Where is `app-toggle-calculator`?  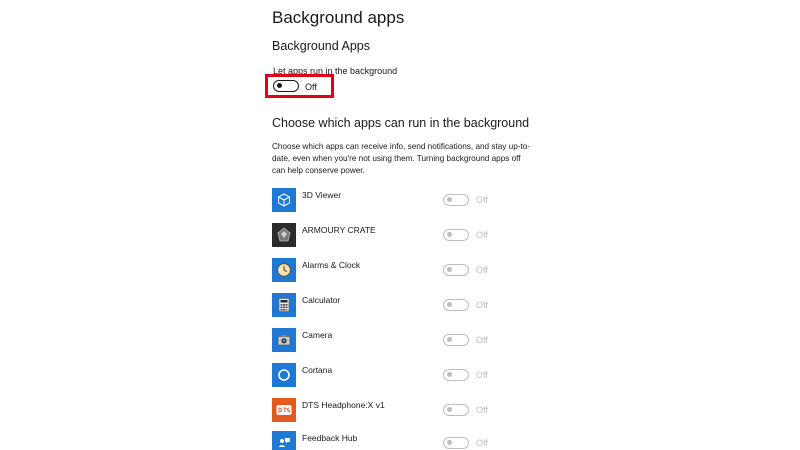
app-toggle-calculator is located at coordinates (456, 305).